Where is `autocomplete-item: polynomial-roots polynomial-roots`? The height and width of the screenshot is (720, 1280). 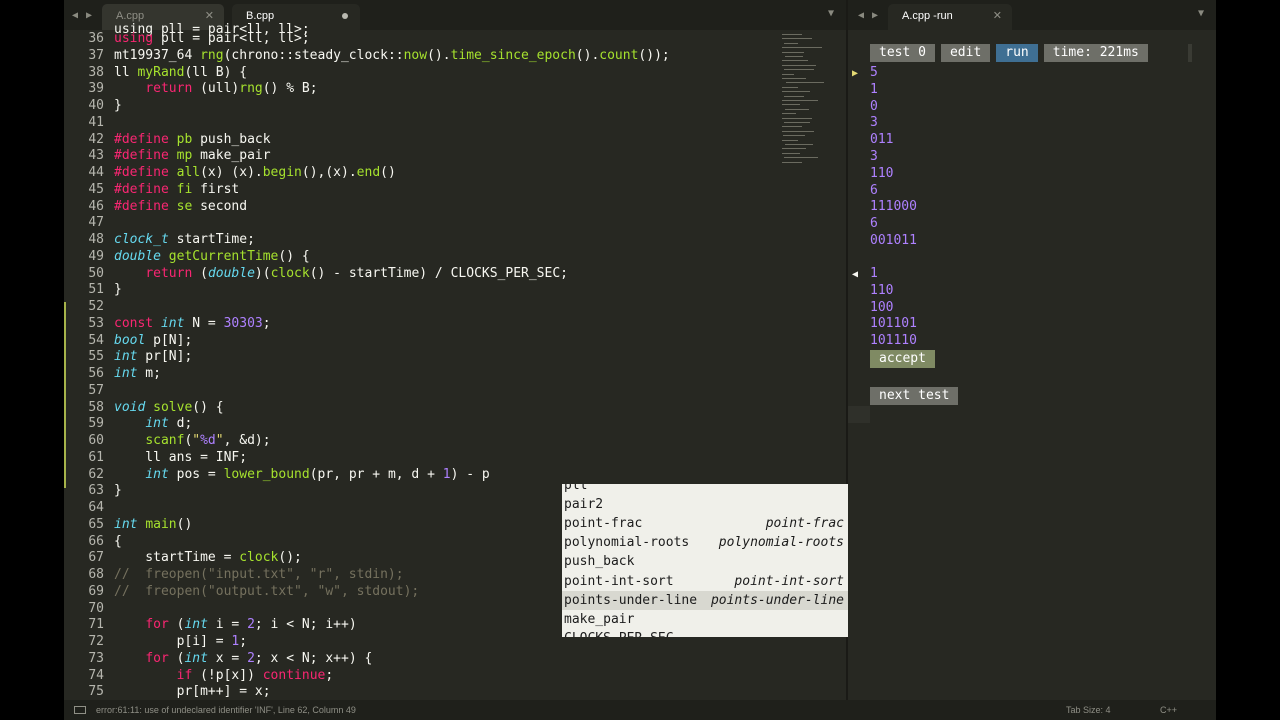
autocomplete-item: polynomial-roots polynomial-roots is located at coordinates (706, 542).